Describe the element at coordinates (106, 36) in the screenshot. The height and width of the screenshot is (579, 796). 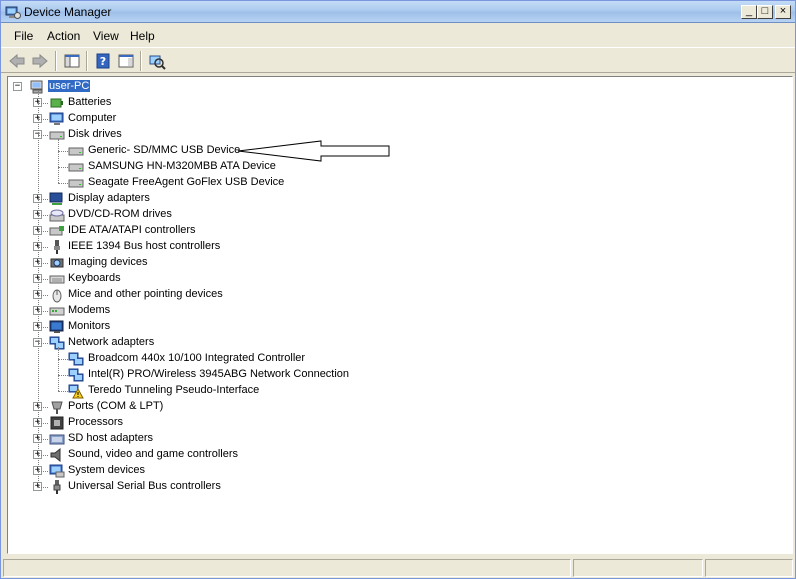
I see `menu-view: View` at that location.